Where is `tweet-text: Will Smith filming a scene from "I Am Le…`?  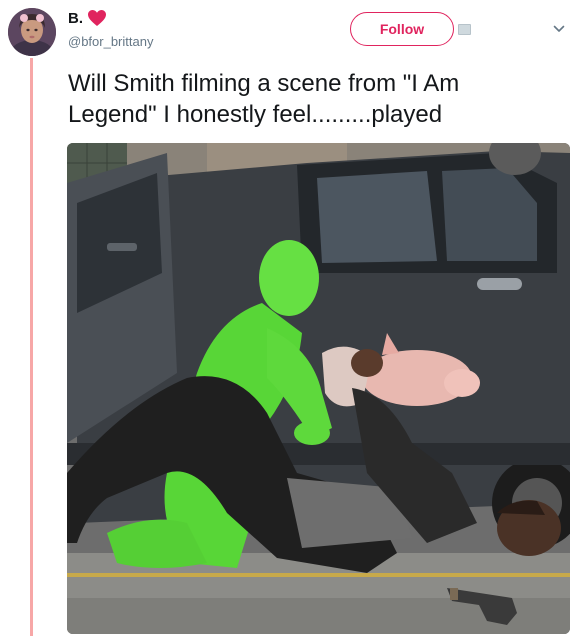 tweet-text: Will Smith filming a scene from "I Am Le… is located at coordinates (264, 99).